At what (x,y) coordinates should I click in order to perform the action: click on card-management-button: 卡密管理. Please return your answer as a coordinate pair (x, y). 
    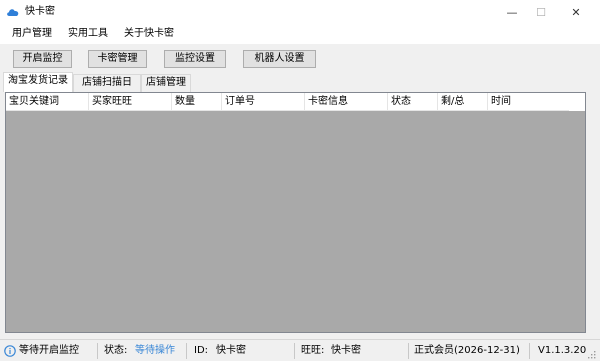
    Looking at the image, I should click on (117, 59).